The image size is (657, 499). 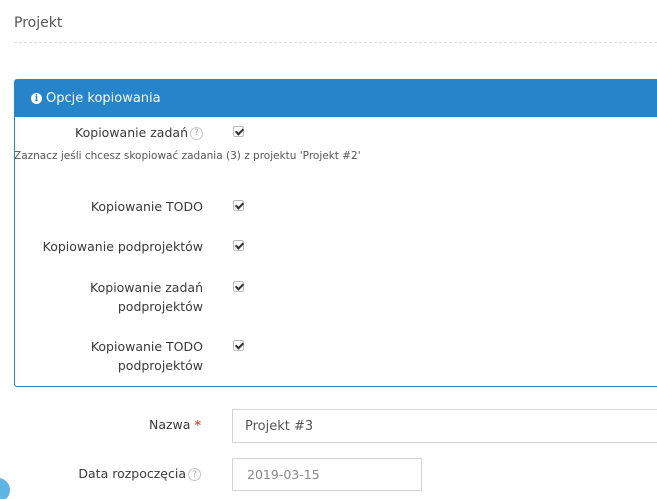 What do you see at coordinates (279, 426) in the screenshot?
I see `name-input-value: Projekt #3` at bounding box center [279, 426].